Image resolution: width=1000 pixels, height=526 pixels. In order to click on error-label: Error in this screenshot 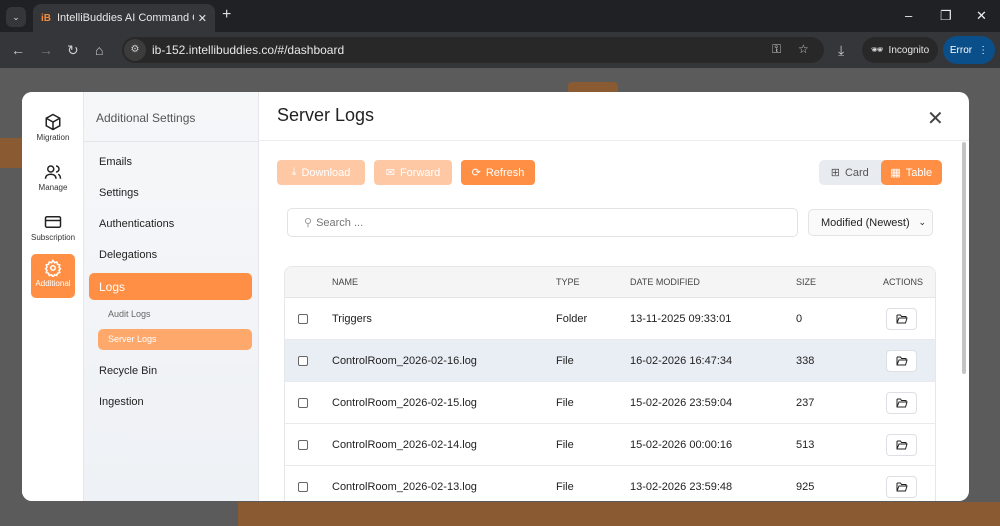, I will do `click(961, 50)`.